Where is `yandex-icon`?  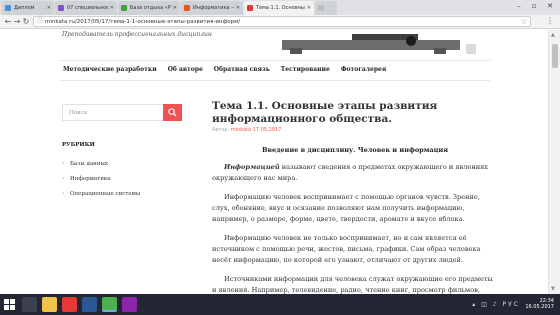
yandex-icon is located at coordinates (69, 304).